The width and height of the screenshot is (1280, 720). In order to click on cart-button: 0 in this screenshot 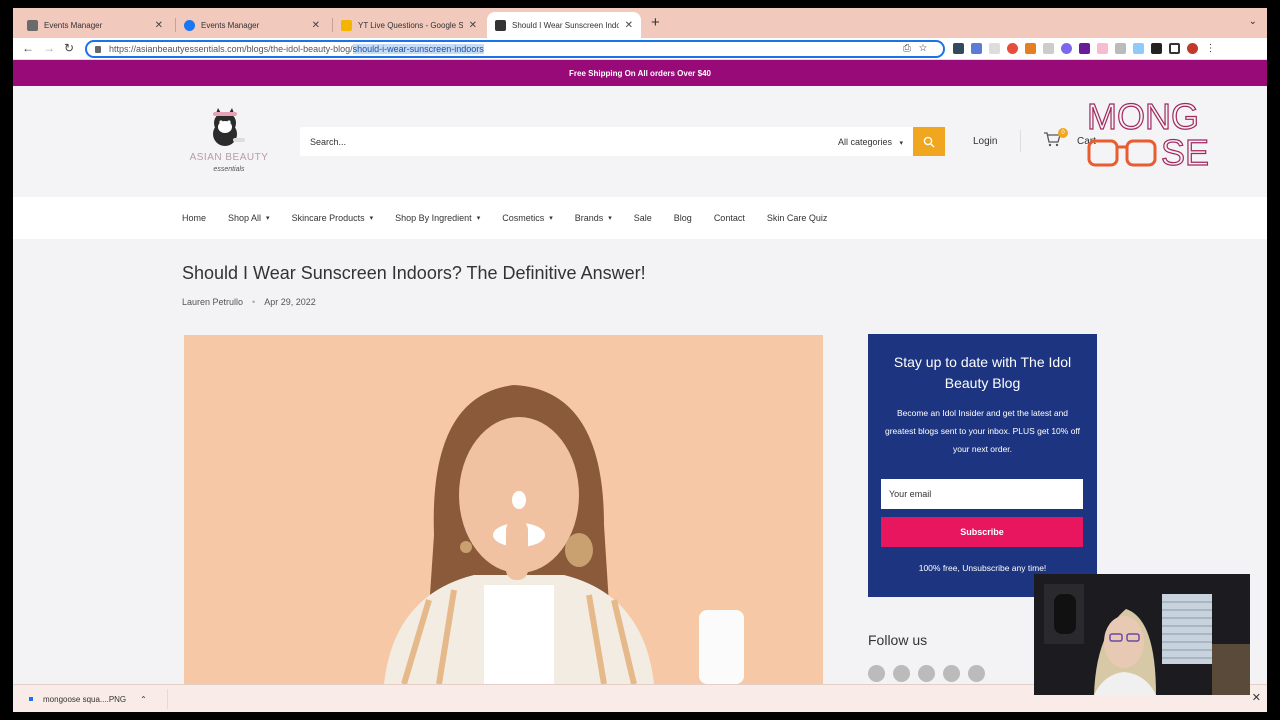, I will do `click(1055, 140)`.